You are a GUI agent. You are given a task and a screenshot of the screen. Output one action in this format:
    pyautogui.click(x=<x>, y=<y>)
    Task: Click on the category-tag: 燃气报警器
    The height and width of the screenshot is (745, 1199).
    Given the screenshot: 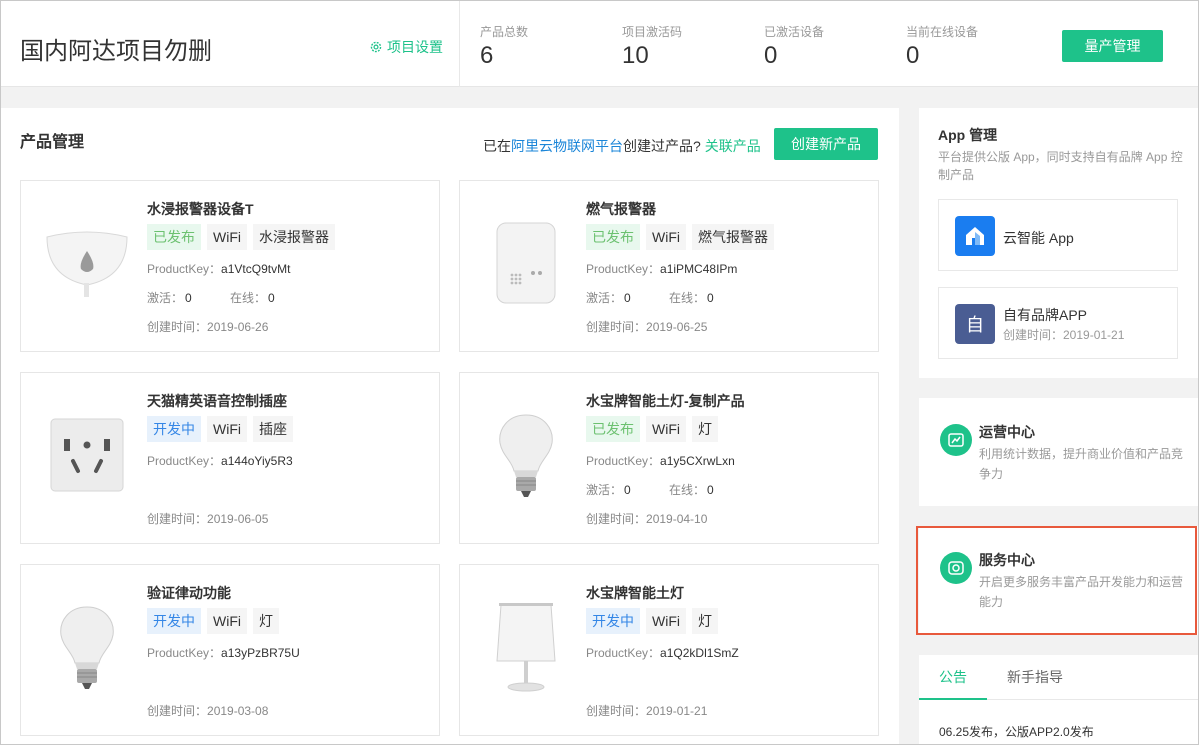 What is the action you would take?
    pyautogui.click(x=733, y=237)
    